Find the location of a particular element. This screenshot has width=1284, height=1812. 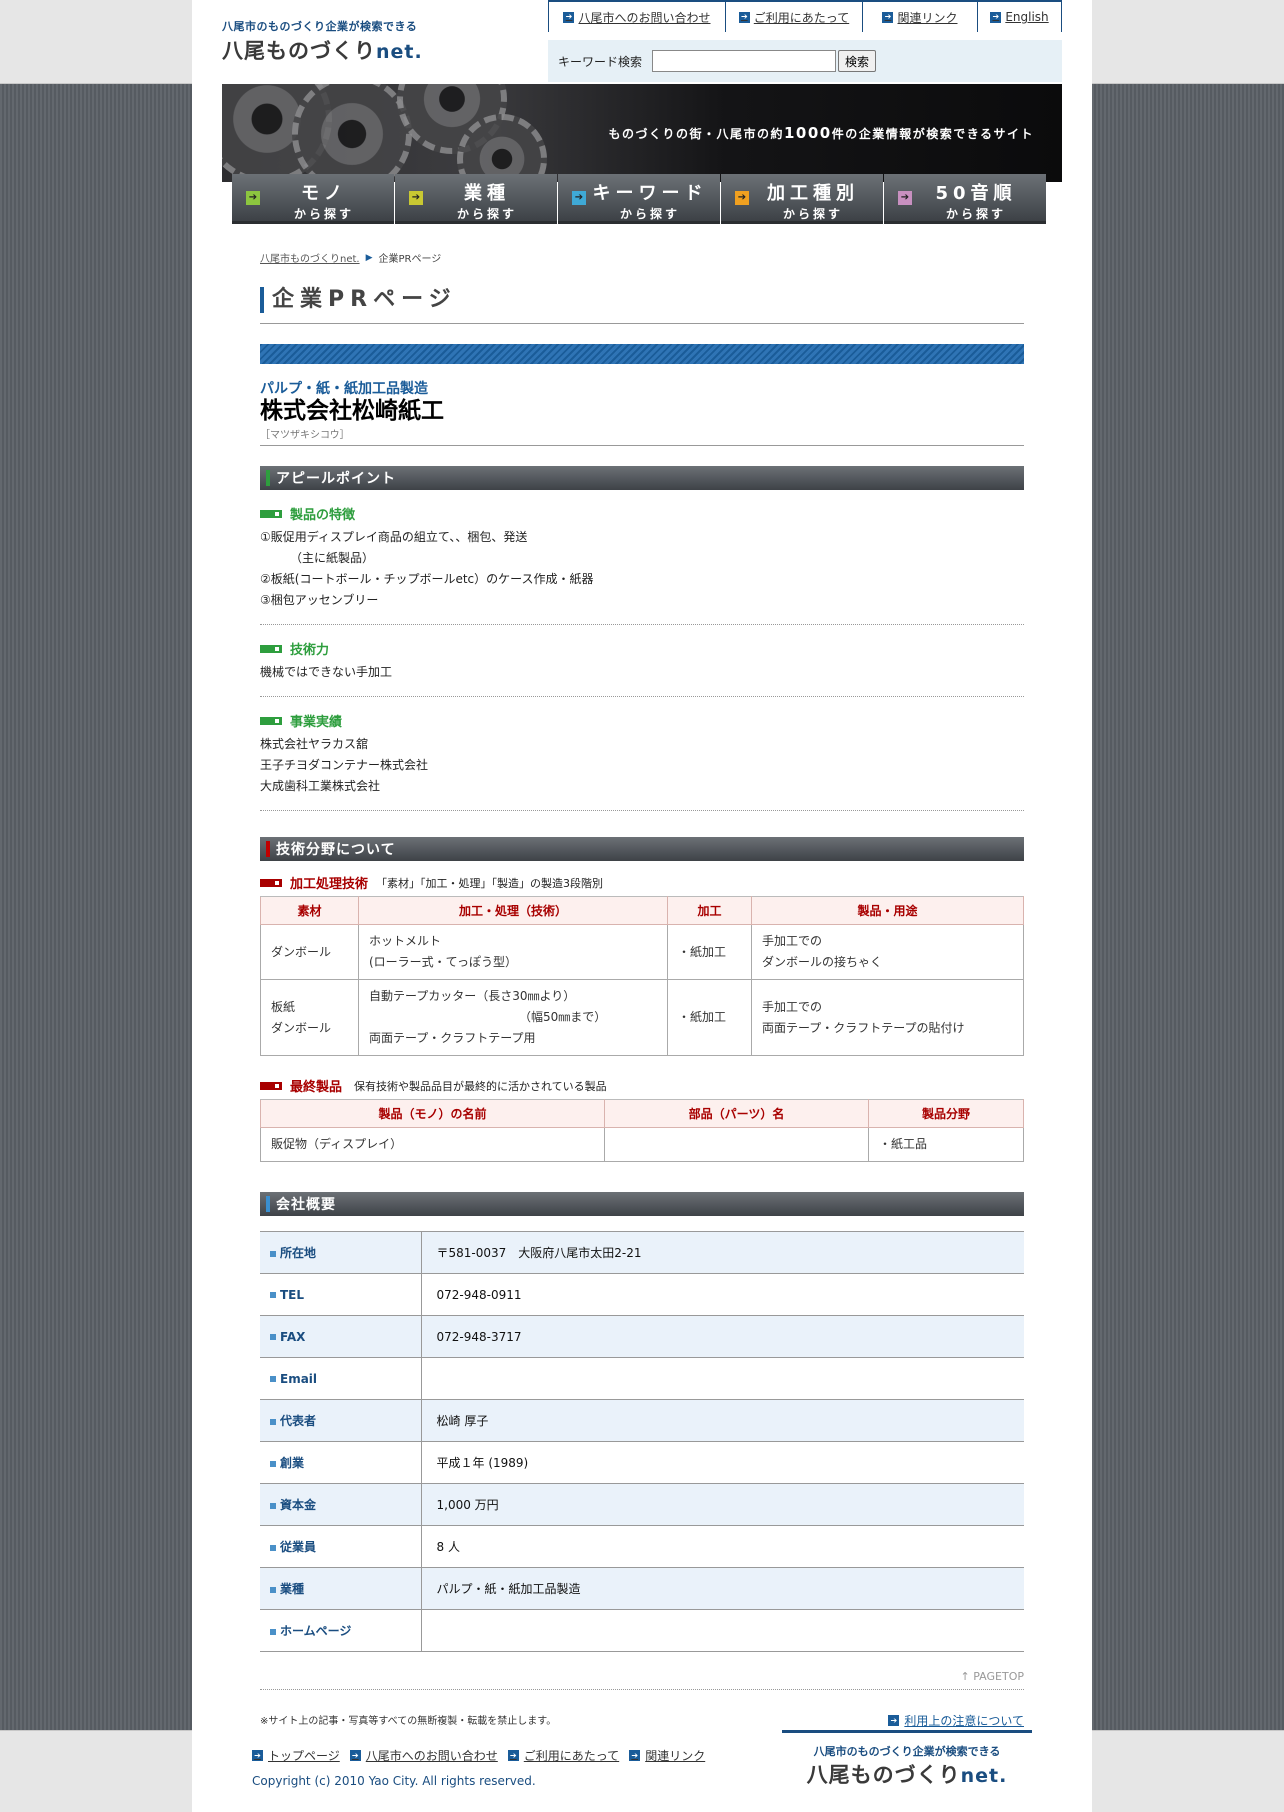

hero-banner: ものづくりの街・八尾市の約1000件の企業情報が検索できるサイト is located at coordinates (642, 133).